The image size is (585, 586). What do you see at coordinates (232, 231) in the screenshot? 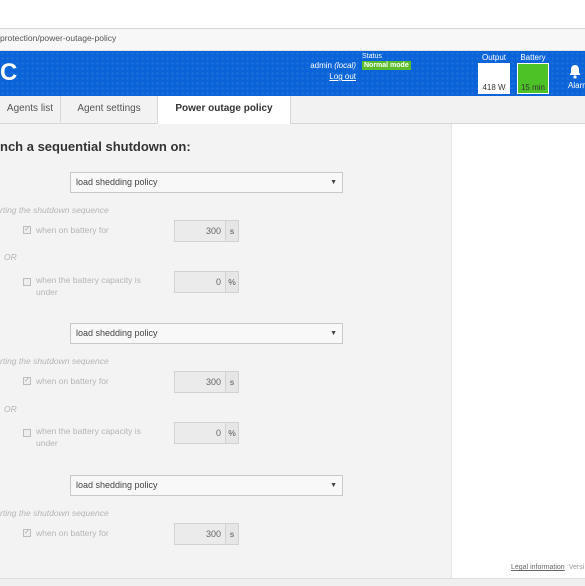
I see `battery-unit-1: s` at bounding box center [232, 231].